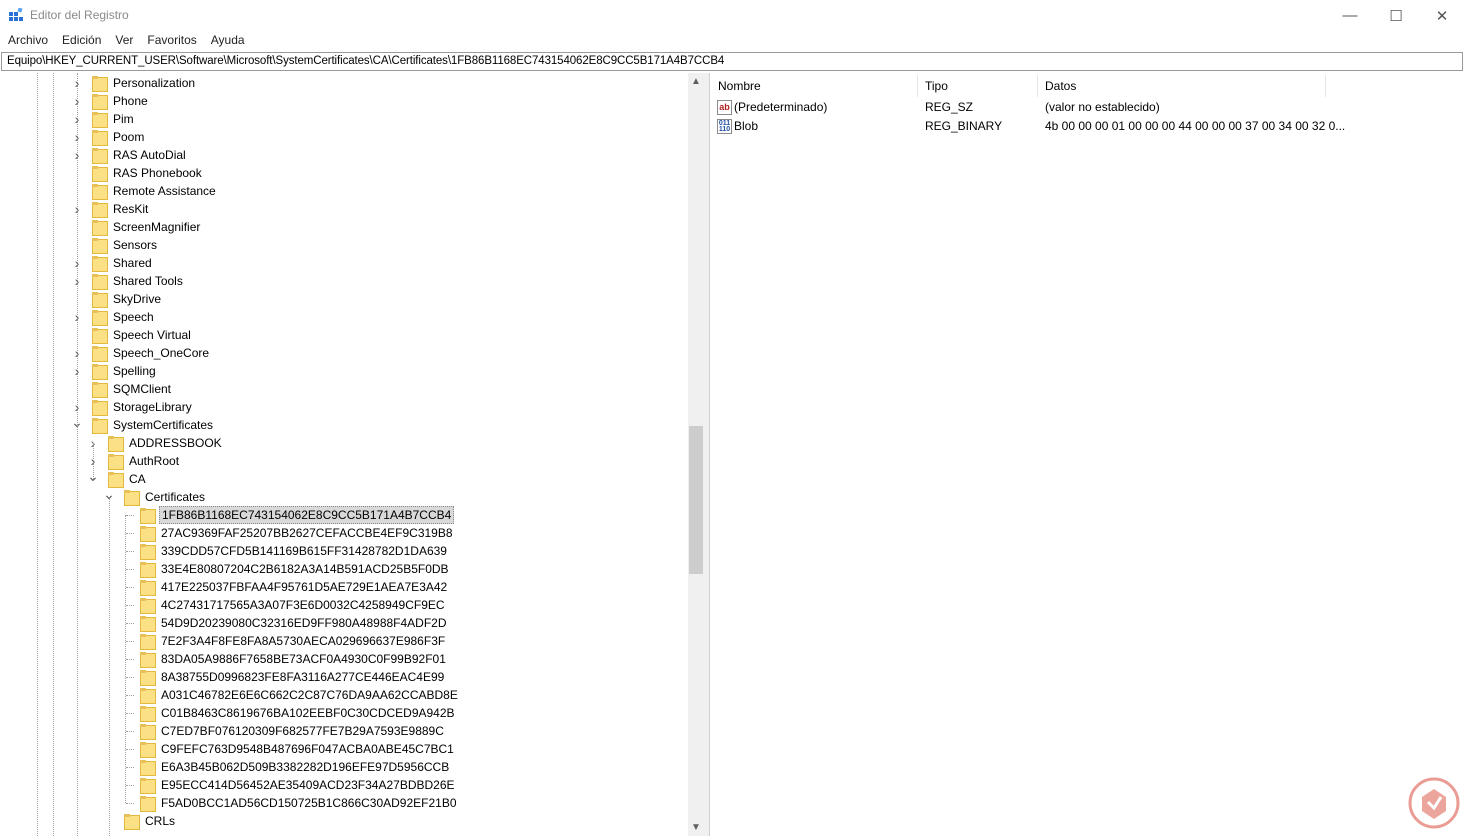  What do you see at coordinates (134, 83) in the screenshot?
I see `tree-item: › Personalization` at bounding box center [134, 83].